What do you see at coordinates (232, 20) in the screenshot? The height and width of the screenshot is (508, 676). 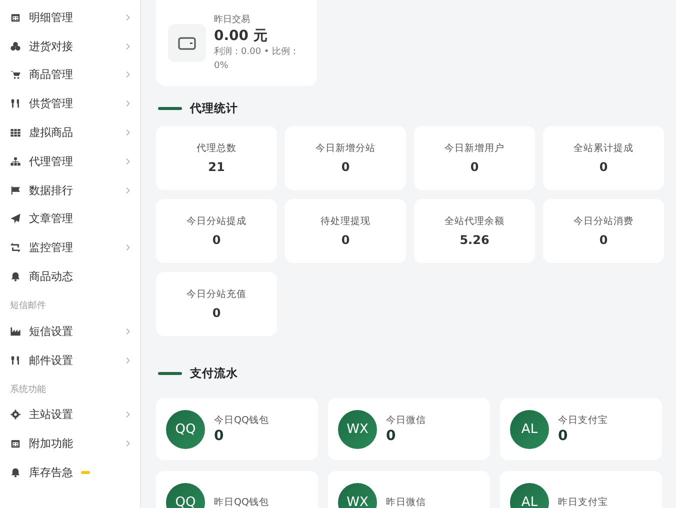 I see `summary-label: 昨日交易` at bounding box center [232, 20].